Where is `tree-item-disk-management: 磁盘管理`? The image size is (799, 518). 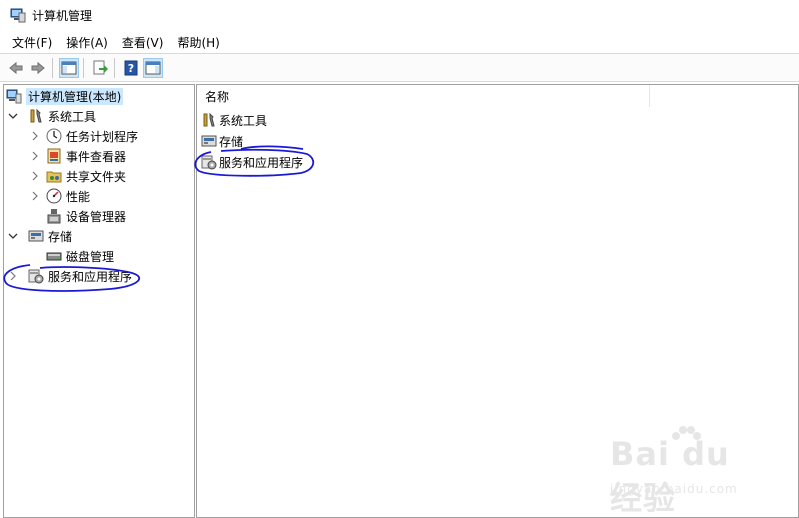
tree-item-disk-management: 磁盘管理 is located at coordinates (80, 256).